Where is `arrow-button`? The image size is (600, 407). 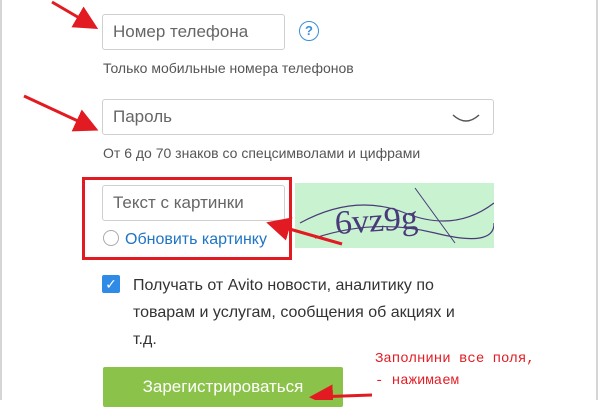
arrow-button is located at coordinates (341, 392).